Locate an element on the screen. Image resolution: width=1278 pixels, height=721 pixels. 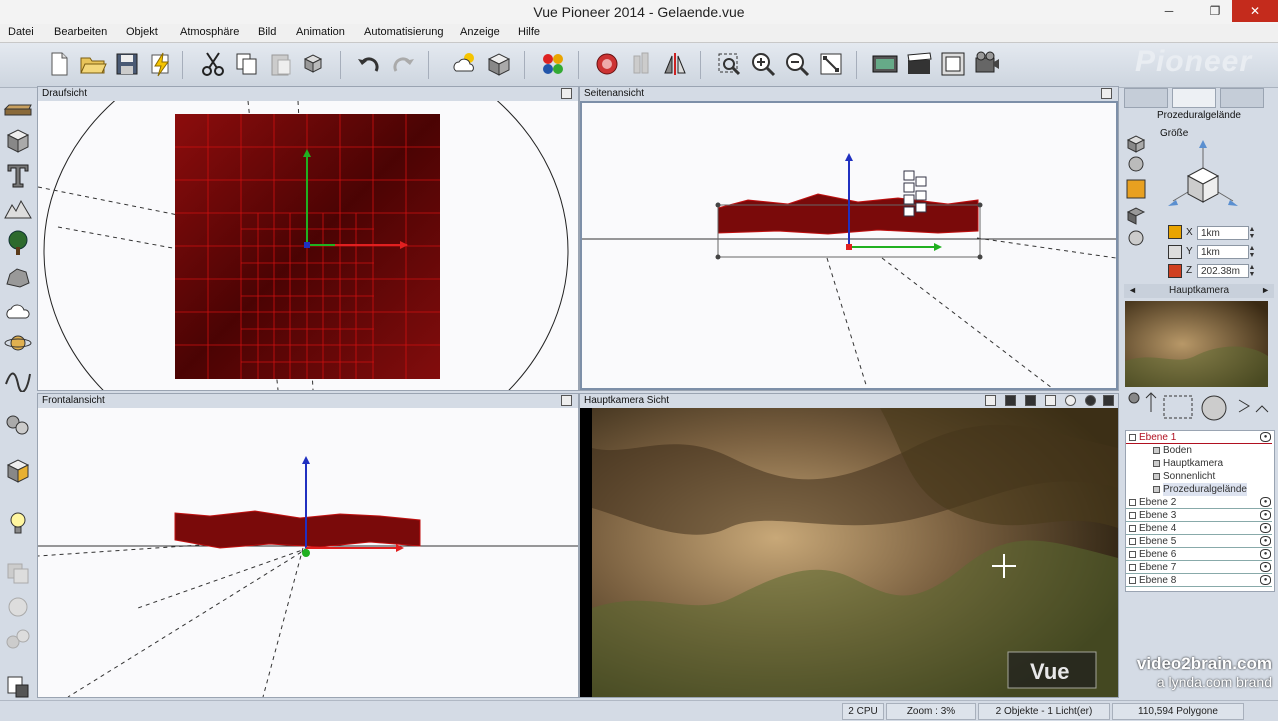
close-button: ✕ is located at coordinates (1255, 11).